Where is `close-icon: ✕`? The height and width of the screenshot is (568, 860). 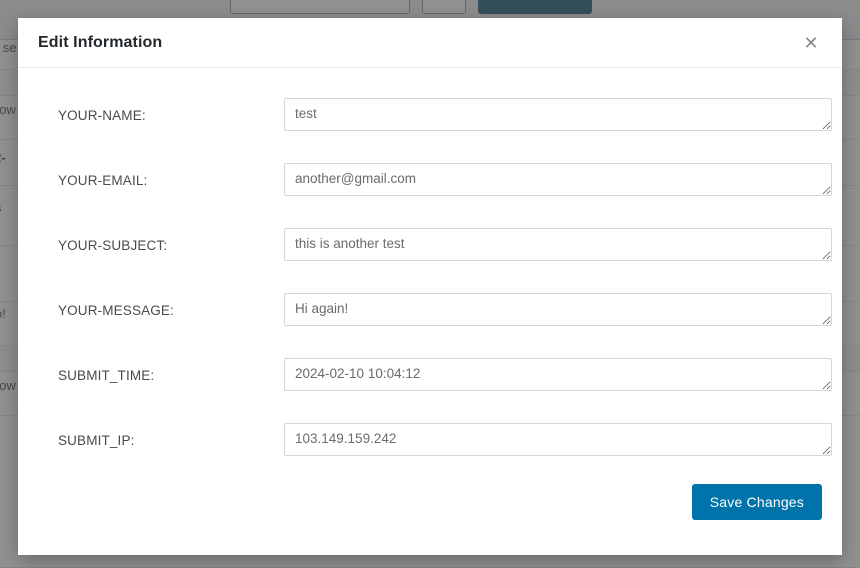 close-icon: ✕ is located at coordinates (811, 43).